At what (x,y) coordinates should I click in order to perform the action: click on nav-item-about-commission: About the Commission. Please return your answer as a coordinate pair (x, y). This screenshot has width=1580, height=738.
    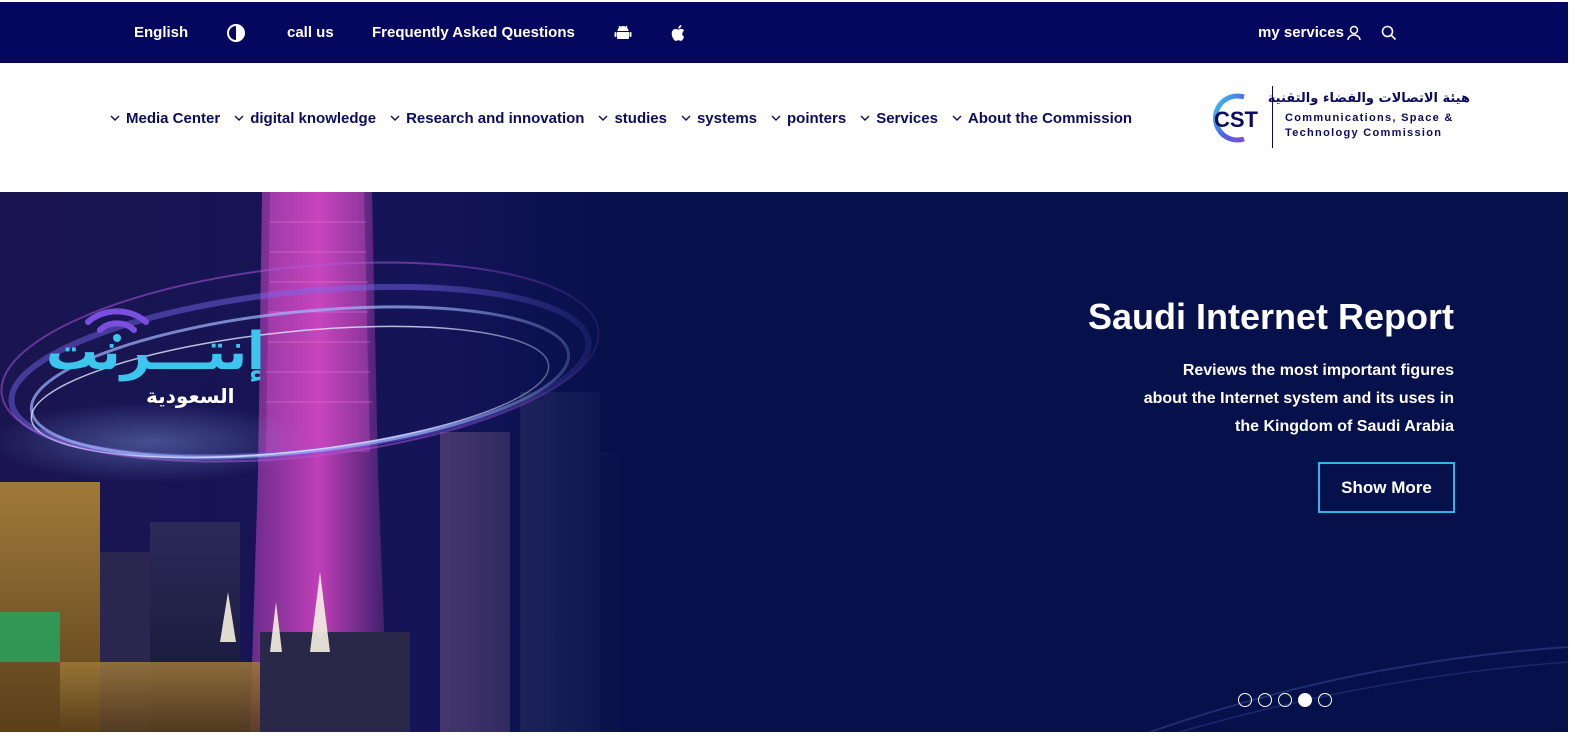
    Looking at the image, I should click on (1042, 118).